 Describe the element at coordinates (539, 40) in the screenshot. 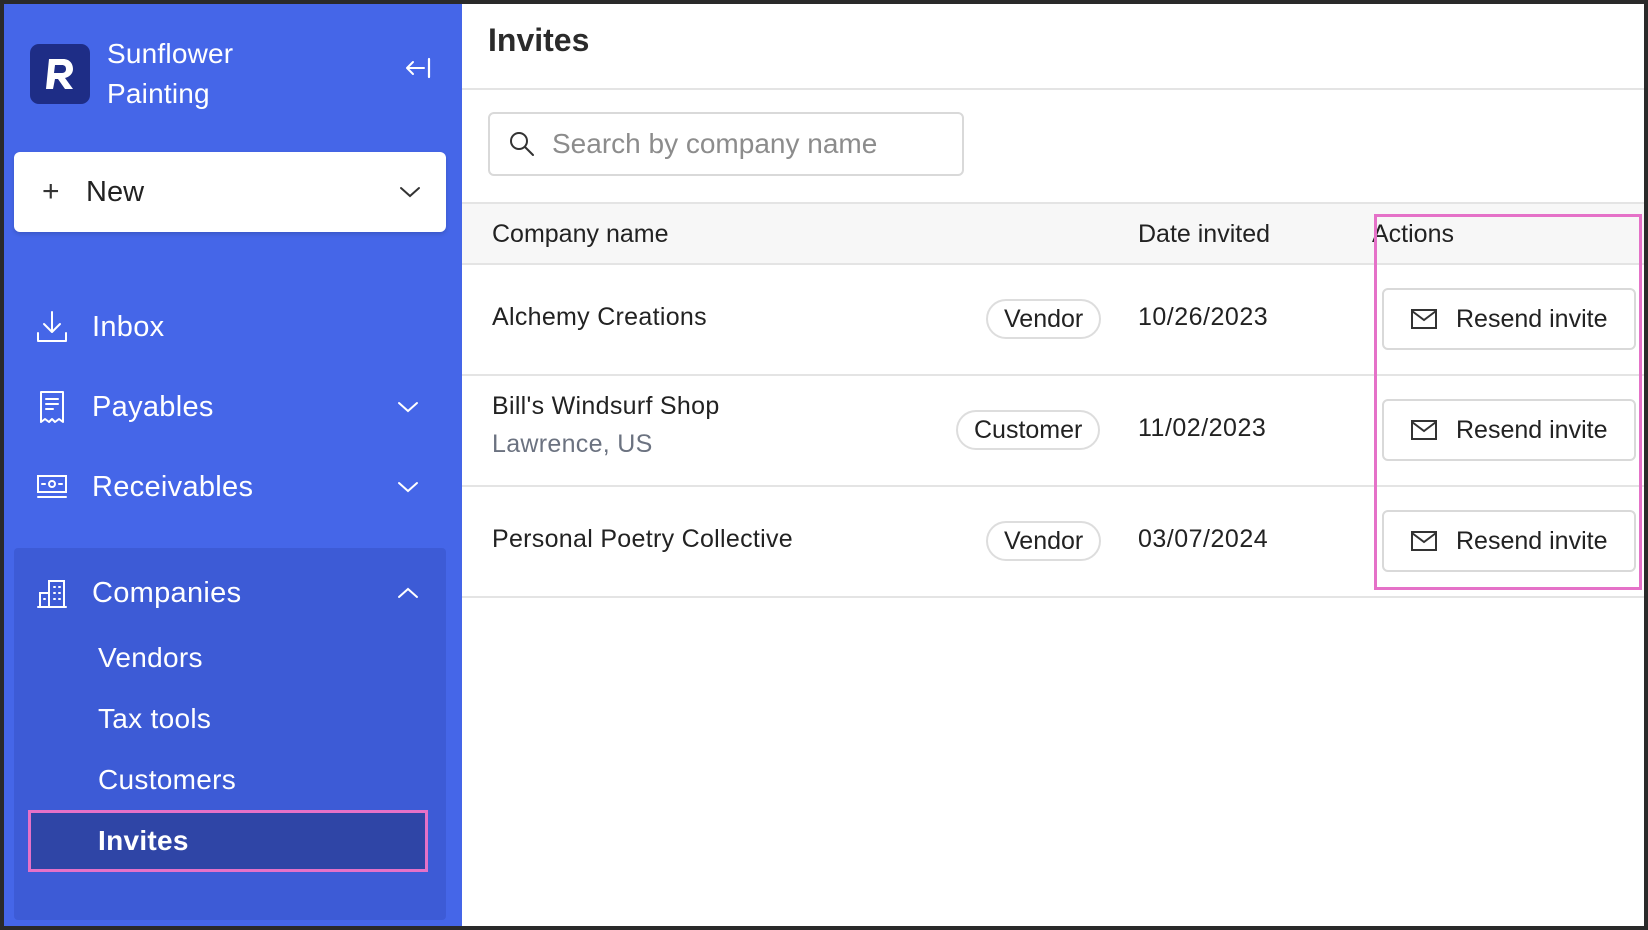

I see `page-title: Invites` at that location.